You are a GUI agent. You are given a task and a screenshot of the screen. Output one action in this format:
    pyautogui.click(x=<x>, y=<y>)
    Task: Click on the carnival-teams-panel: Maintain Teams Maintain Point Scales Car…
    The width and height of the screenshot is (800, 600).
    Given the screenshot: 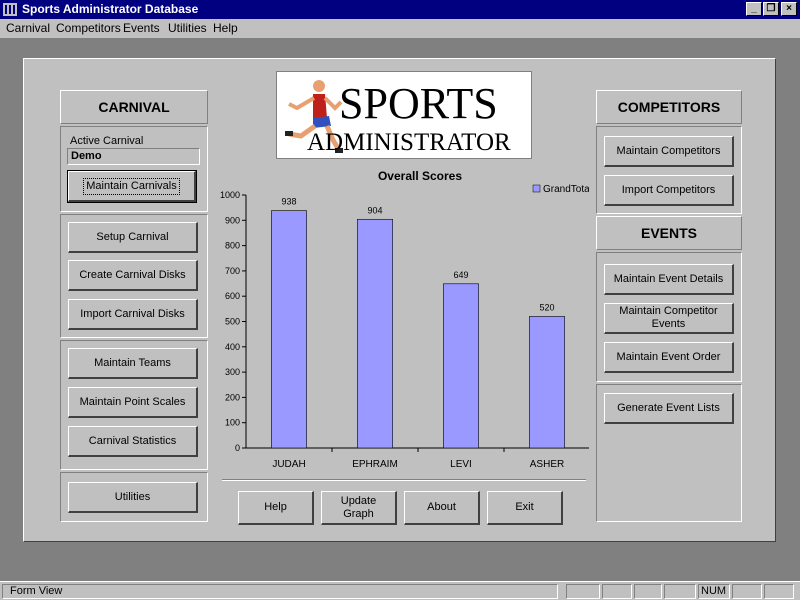 What is the action you would take?
    pyautogui.click(x=134, y=405)
    